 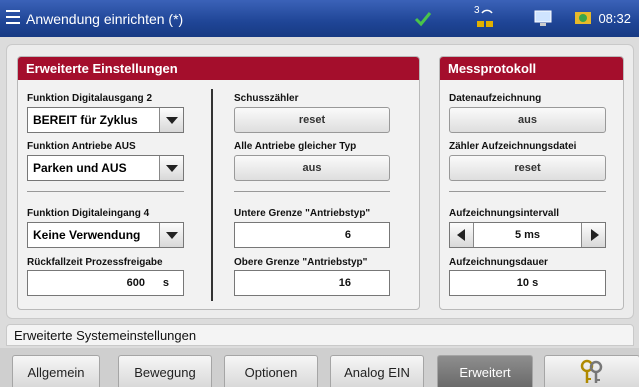 I want to click on digital-out-label: Funktion Digitalausgang 2, so click(x=90, y=98).